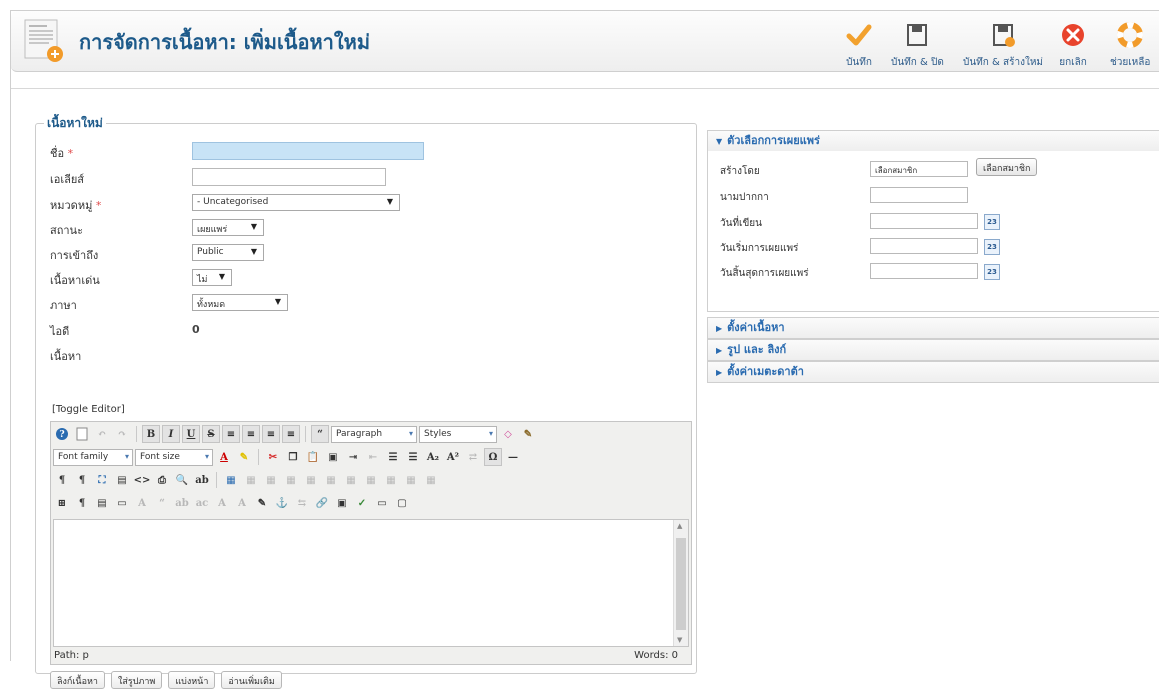  What do you see at coordinates (413, 457) in the screenshot?
I see `unordered-list-icon: ☰` at bounding box center [413, 457].